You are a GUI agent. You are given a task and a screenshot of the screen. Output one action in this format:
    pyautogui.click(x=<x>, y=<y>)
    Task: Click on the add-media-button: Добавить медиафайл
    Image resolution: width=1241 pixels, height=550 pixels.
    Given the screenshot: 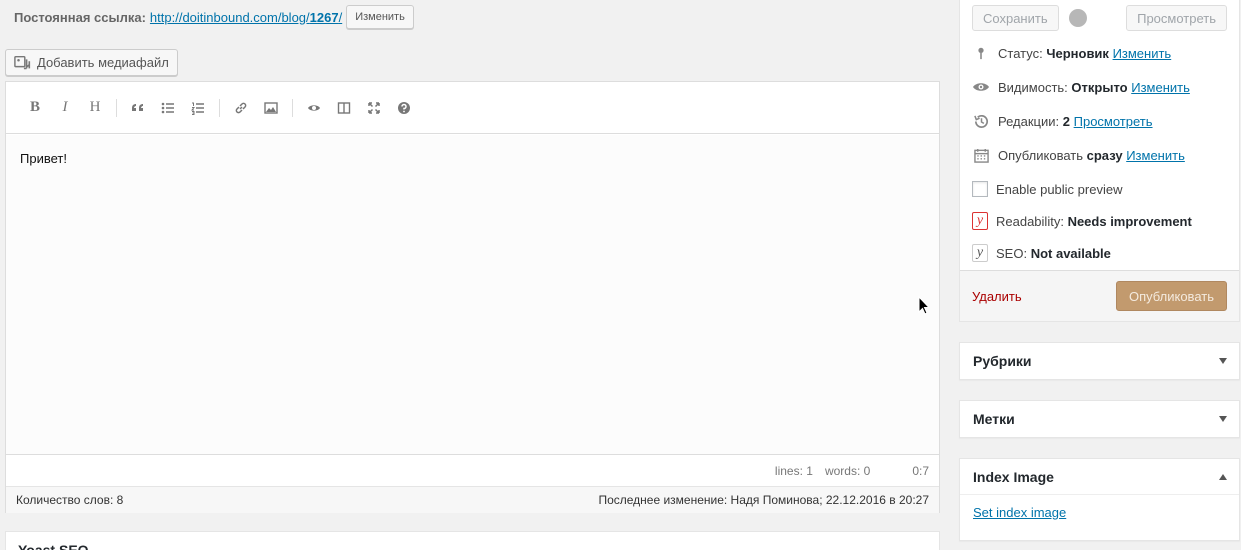 What is the action you would take?
    pyautogui.click(x=91, y=62)
    